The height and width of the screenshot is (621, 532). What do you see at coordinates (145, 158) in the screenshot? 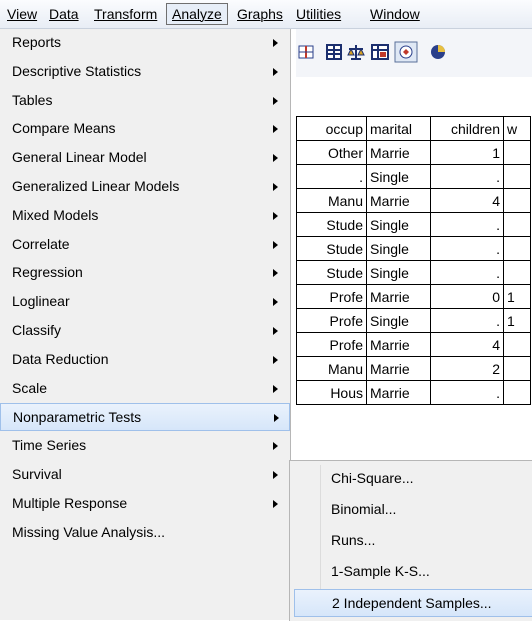
I see `menu-item-general-linear-model: General Linear Model` at bounding box center [145, 158].